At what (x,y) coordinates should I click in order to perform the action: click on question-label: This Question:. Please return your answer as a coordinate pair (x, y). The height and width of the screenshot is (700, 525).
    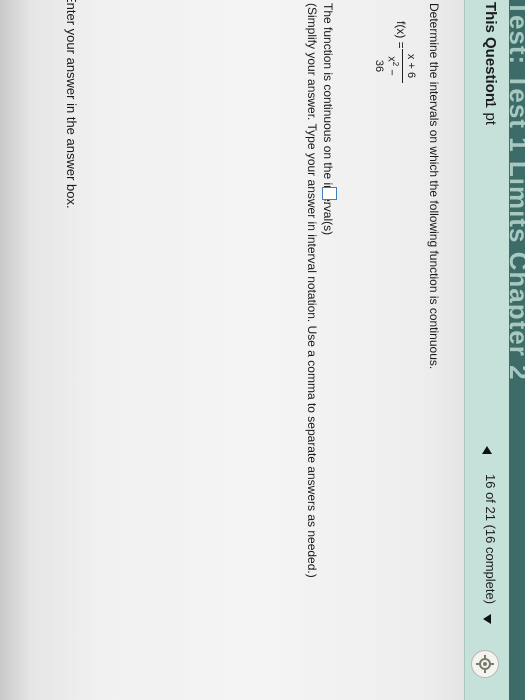
    Looking at the image, I should click on (490, 54).